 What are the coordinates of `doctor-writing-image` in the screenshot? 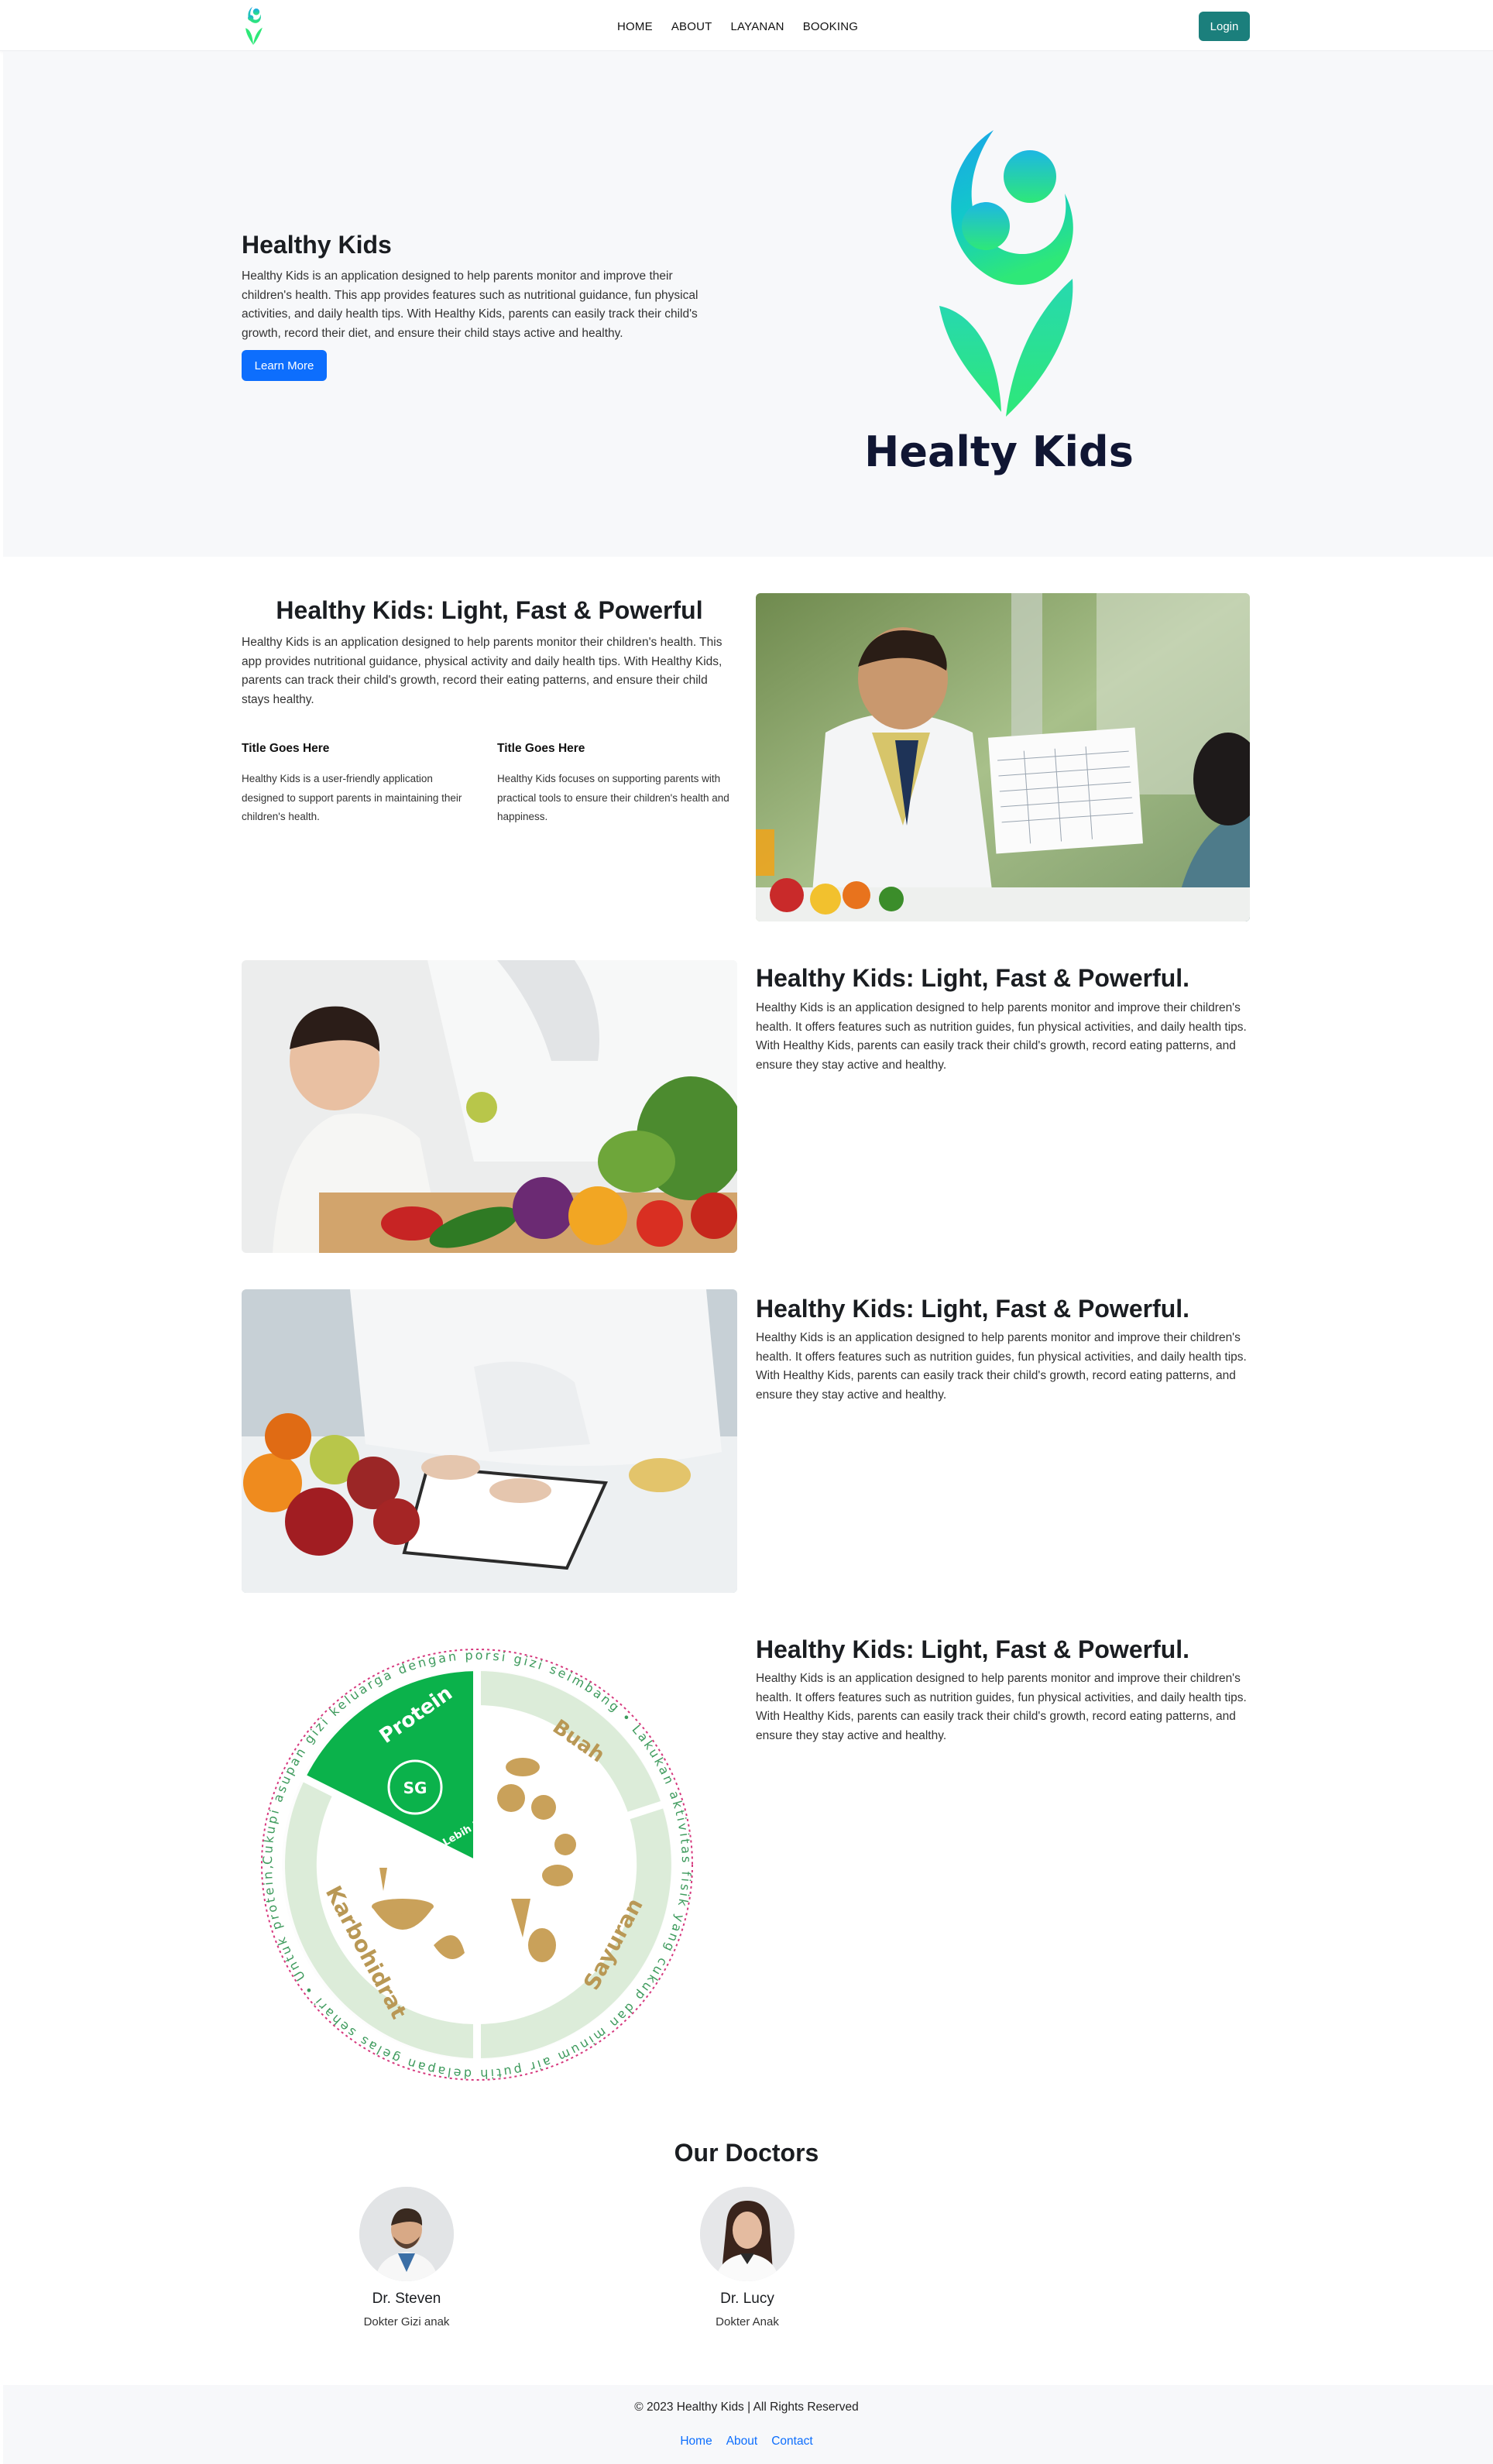 It's located at (489, 1441).